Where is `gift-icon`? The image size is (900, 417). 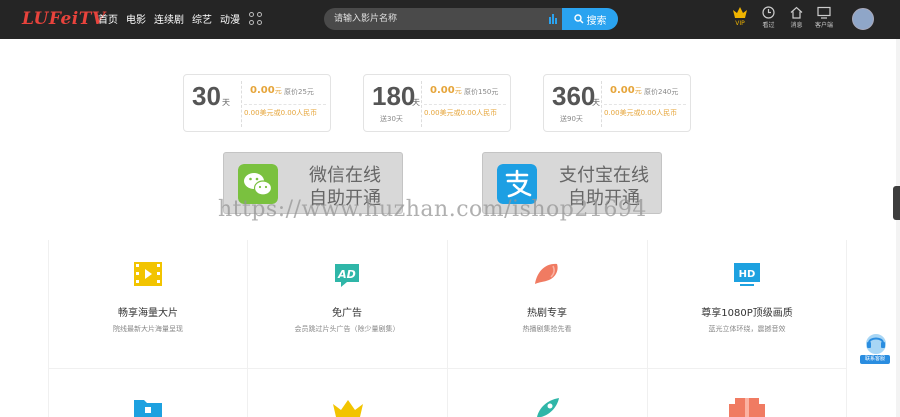 gift-icon is located at coordinates (747, 407).